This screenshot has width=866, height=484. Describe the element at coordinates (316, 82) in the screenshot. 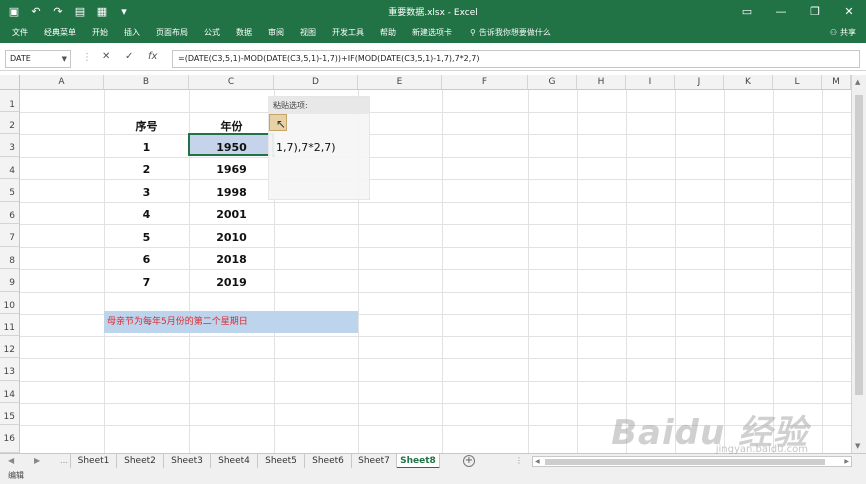

I see `column-header-d: D` at that location.